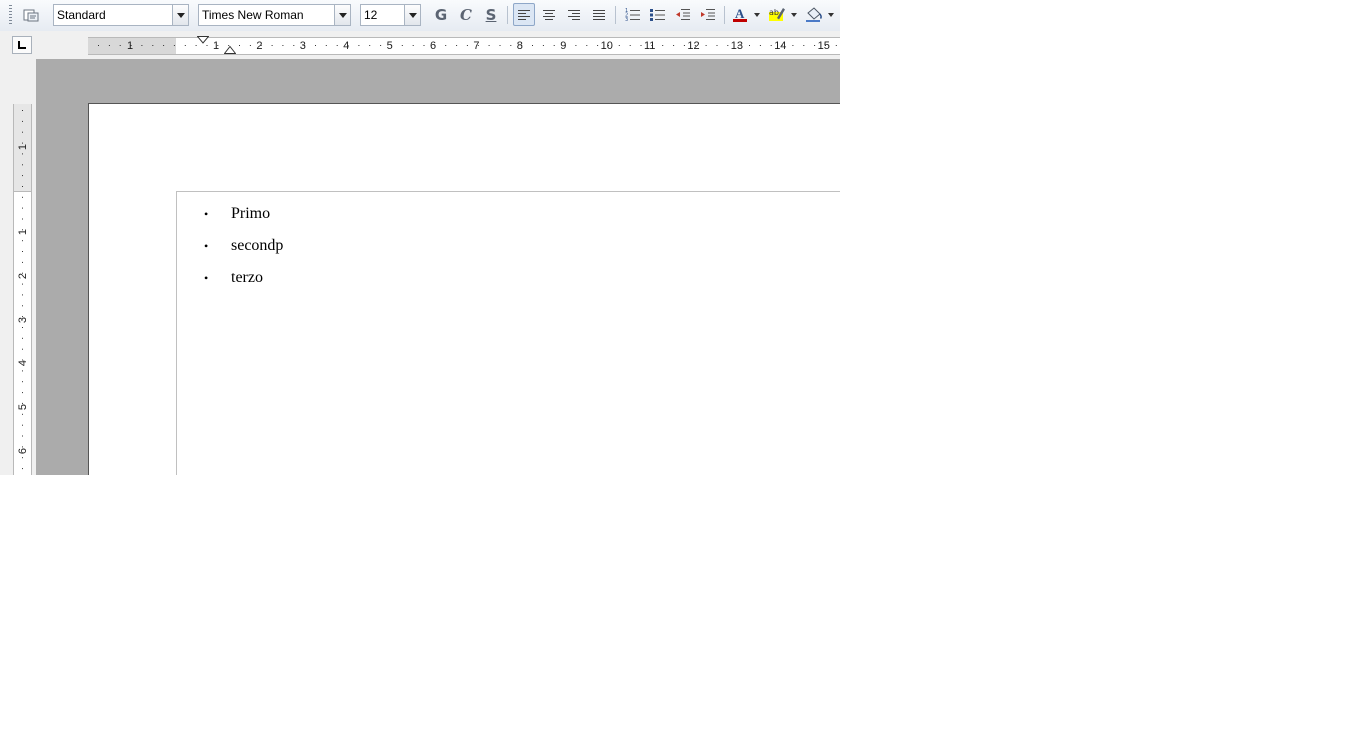 This screenshot has height=744, width=1361. I want to click on horizontal-ruler: 1 1 2 3 4 5 6 7 8 9 10 11 12 13 14 15, so click(464, 45).